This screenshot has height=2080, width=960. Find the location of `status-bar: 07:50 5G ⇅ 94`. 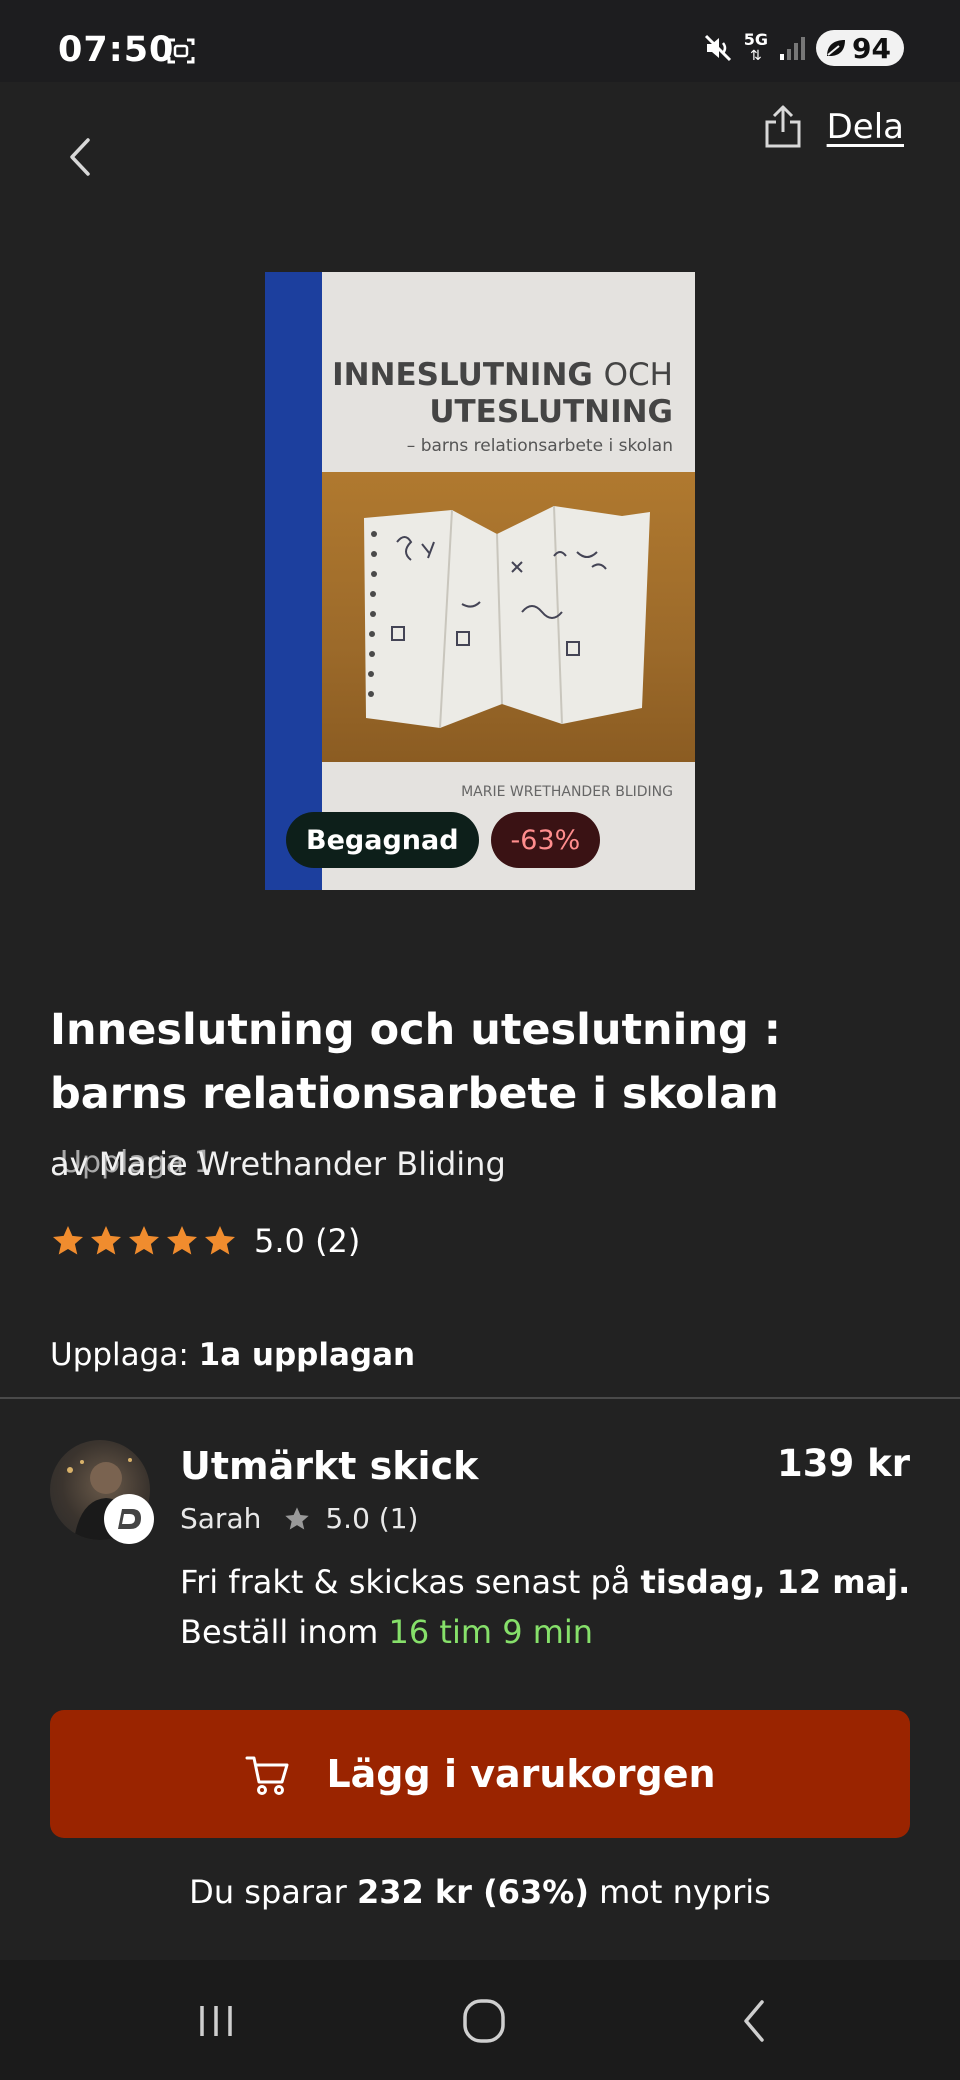

status-bar: 07:50 5G ⇅ 94 is located at coordinates (480, 41).